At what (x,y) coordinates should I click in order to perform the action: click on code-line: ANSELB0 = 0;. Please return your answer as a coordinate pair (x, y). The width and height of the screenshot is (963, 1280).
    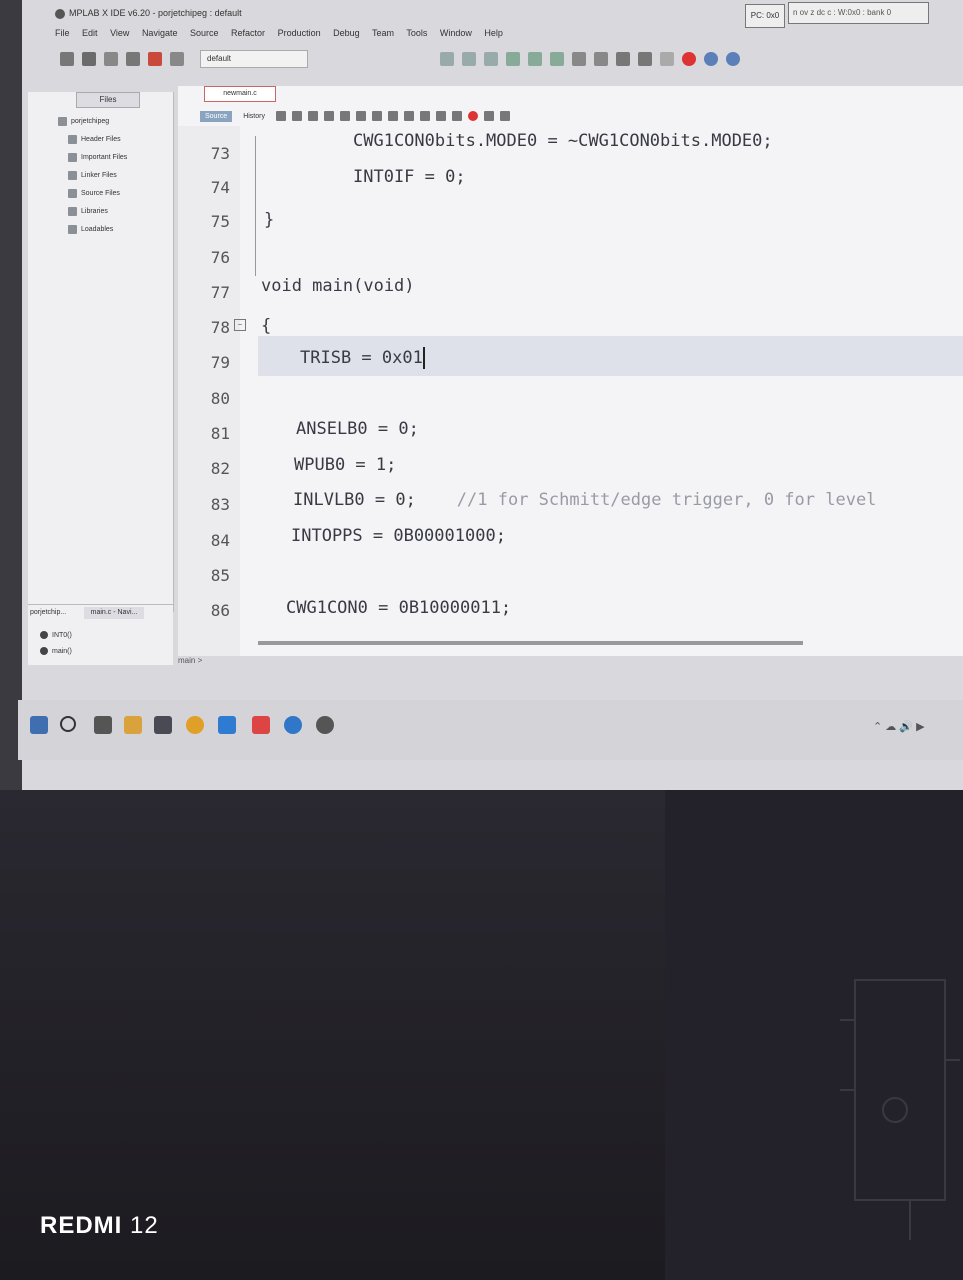
    Looking at the image, I should click on (357, 429).